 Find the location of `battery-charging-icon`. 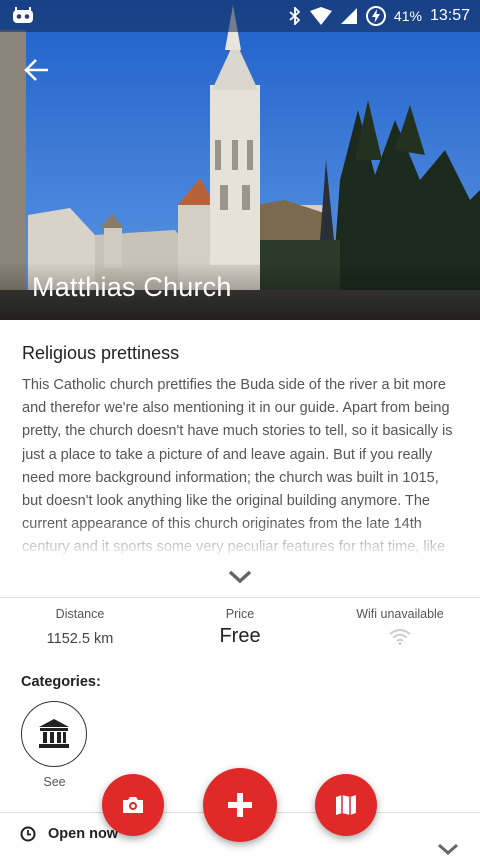

battery-charging-icon is located at coordinates (375, 16).